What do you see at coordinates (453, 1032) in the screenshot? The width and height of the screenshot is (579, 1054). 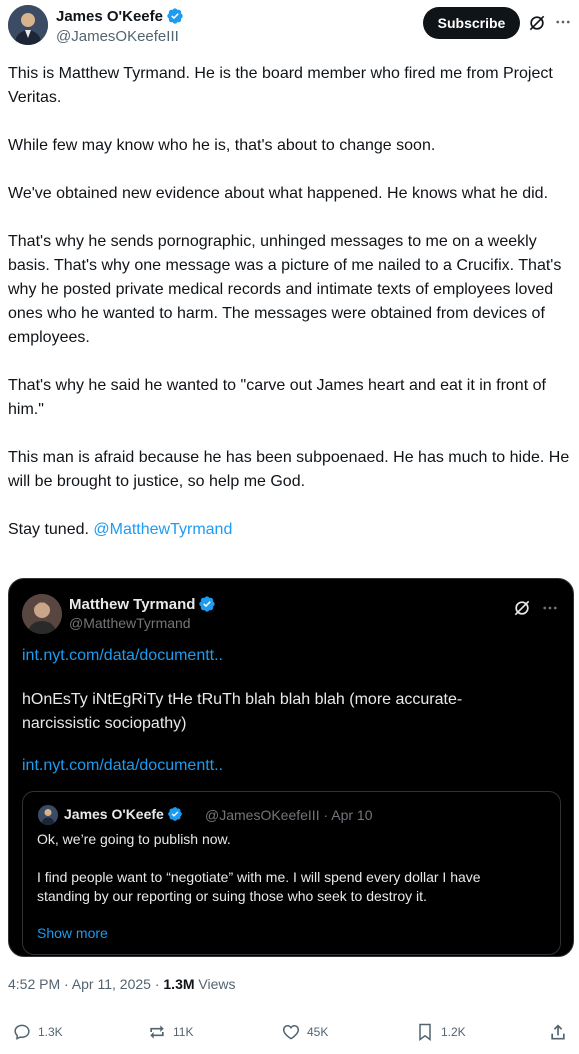 I see `bookmark-count: 1.2K` at bounding box center [453, 1032].